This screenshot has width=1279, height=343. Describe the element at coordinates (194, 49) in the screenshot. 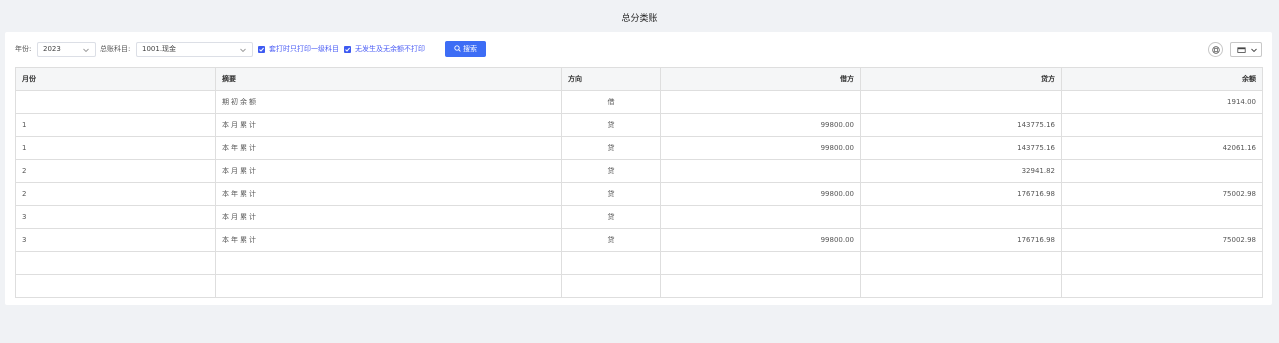

I see `account-select: 1001.现金` at that location.